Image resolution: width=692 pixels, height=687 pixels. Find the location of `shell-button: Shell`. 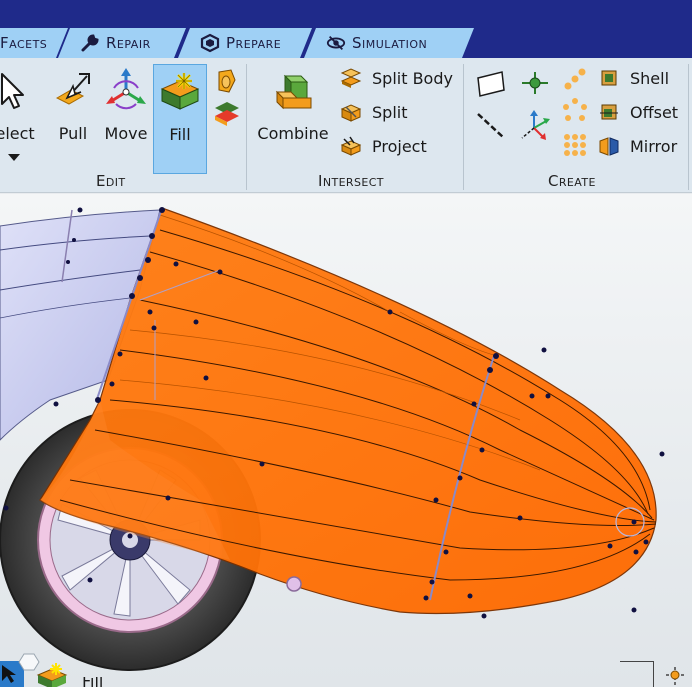

shell-button: Shell is located at coordinates (633, 78).